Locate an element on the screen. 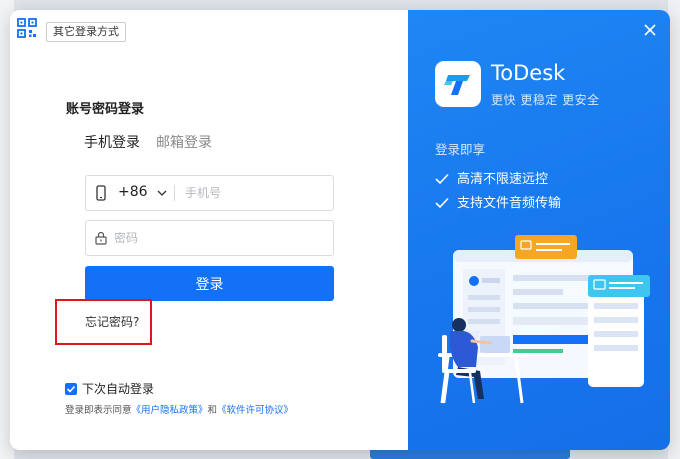  license-agreement-link: 《软件许可协议》 is located at coordinates (255, 410).